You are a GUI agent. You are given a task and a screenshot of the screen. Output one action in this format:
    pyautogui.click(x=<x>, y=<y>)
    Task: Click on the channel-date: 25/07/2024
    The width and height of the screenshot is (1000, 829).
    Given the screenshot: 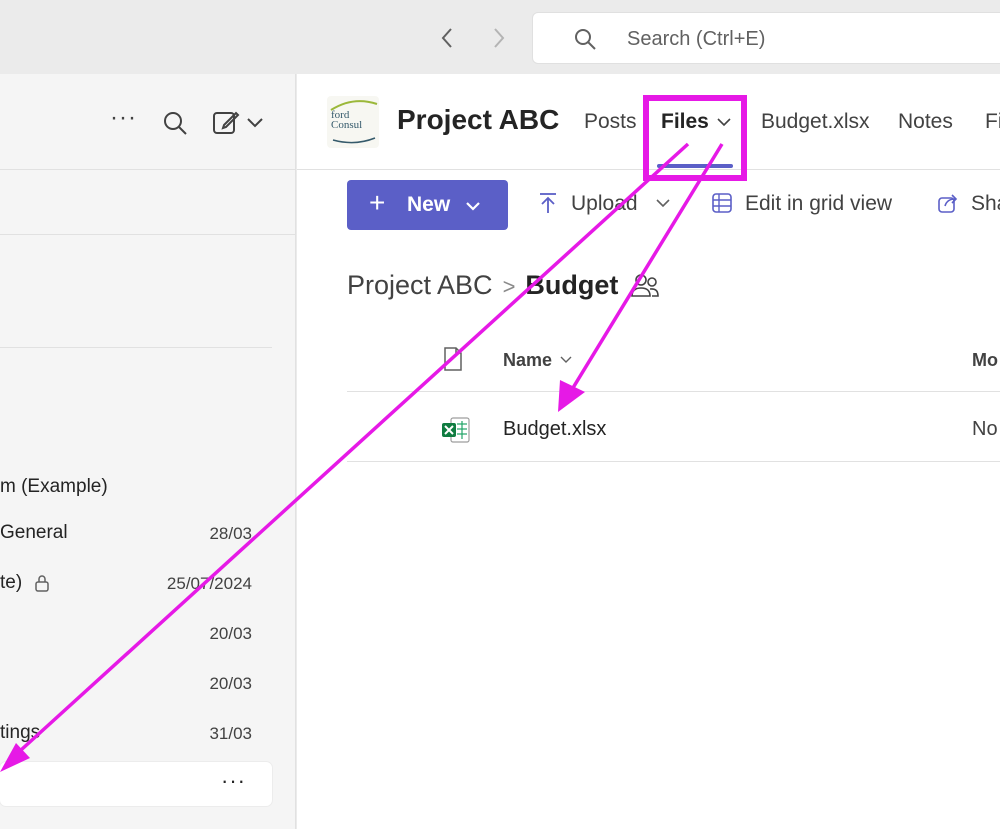 What is the action you would take?
    pyautogui.click(x=209, y=583)
    